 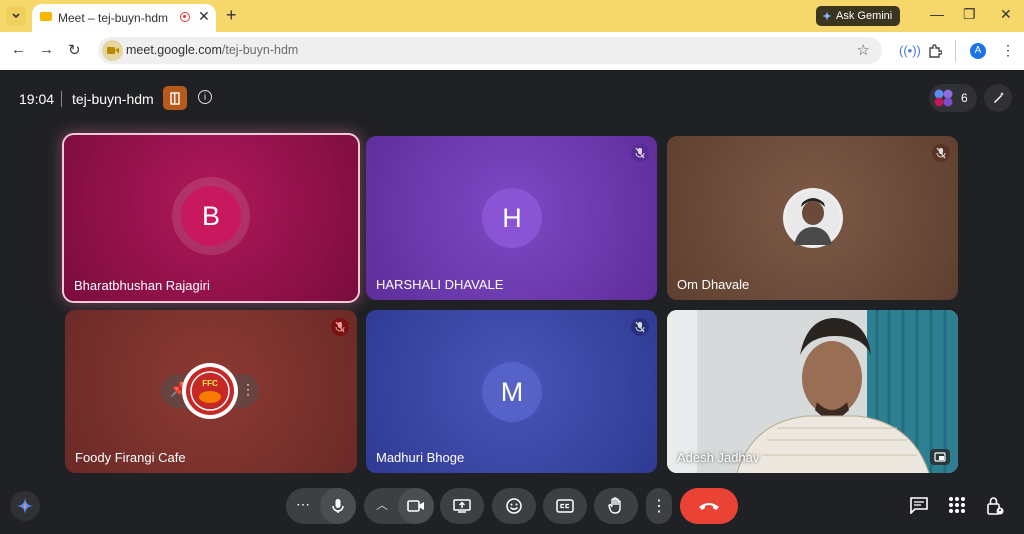 What do you see at coordinates (210, 383) in the screenshot?
I see `svg-text: FFC` at bounding box center [210, 383].